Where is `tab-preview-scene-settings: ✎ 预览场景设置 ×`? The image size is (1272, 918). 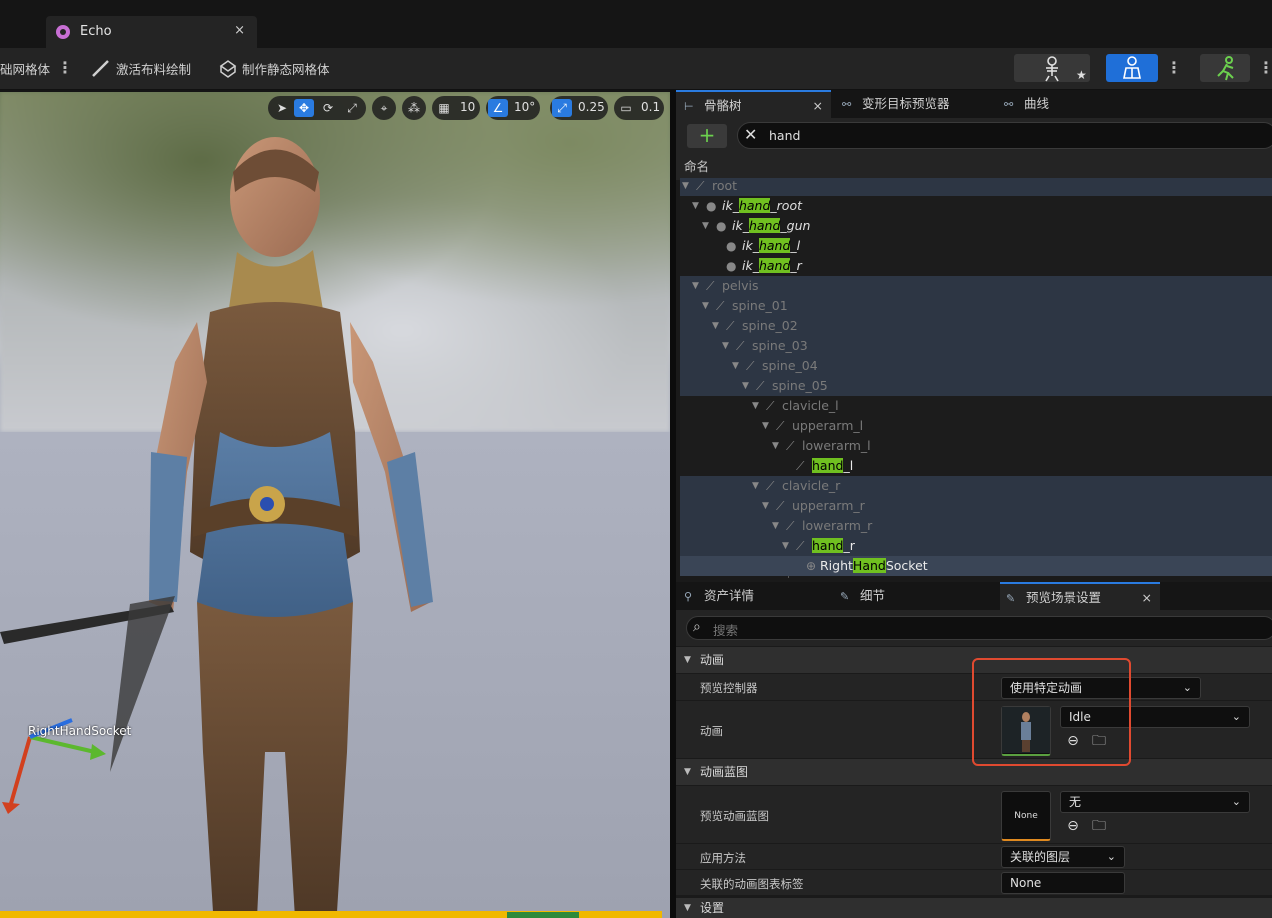
tab-preview-scene-settings: ✎ 预览场景设置 × is located at coordinates (1080, 596).